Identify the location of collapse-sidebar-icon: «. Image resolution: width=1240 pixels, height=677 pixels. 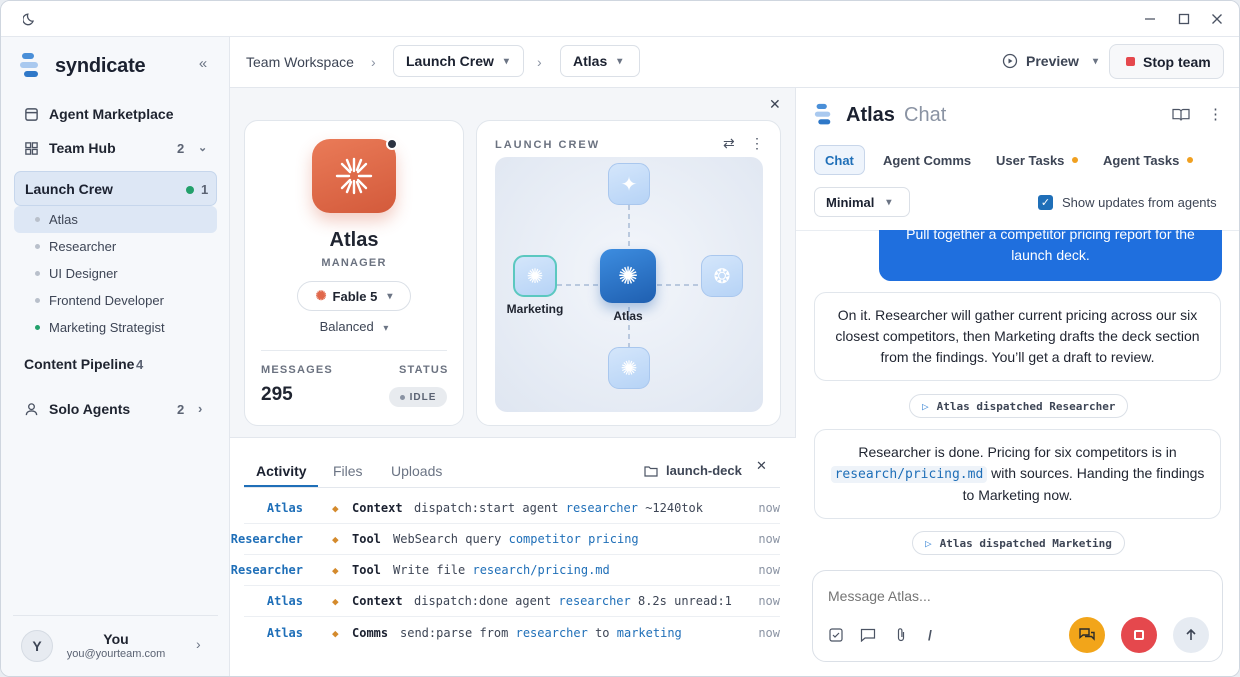
(203, 64).